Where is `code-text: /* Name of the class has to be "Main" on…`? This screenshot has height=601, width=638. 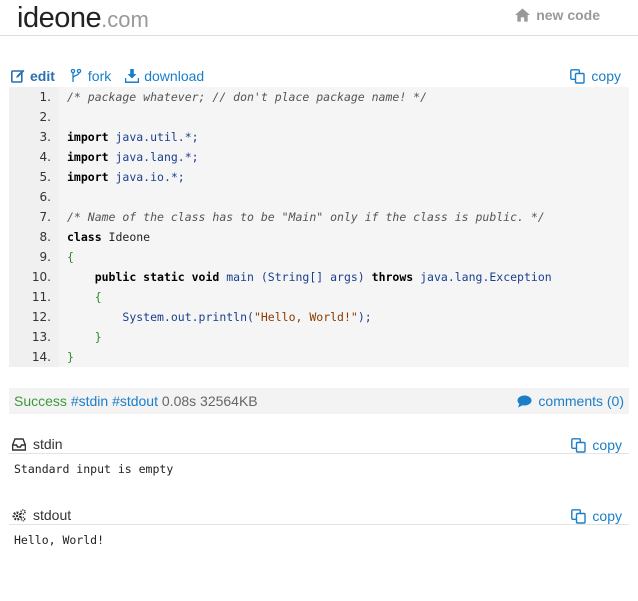
code-text: /* Name of the class has to be "Main" on… is located at coordinates (306, 217).